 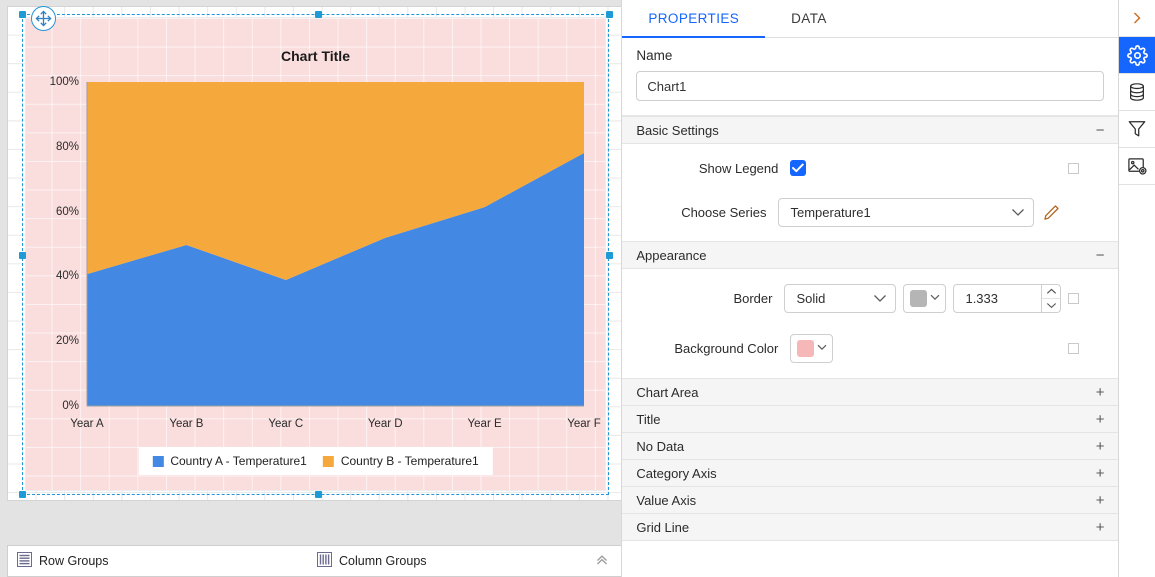 What do you see at coordinates (724, 212) in the screenshot?
I see `choose-series-label: Choose Series` at bounding box center [724, 212].